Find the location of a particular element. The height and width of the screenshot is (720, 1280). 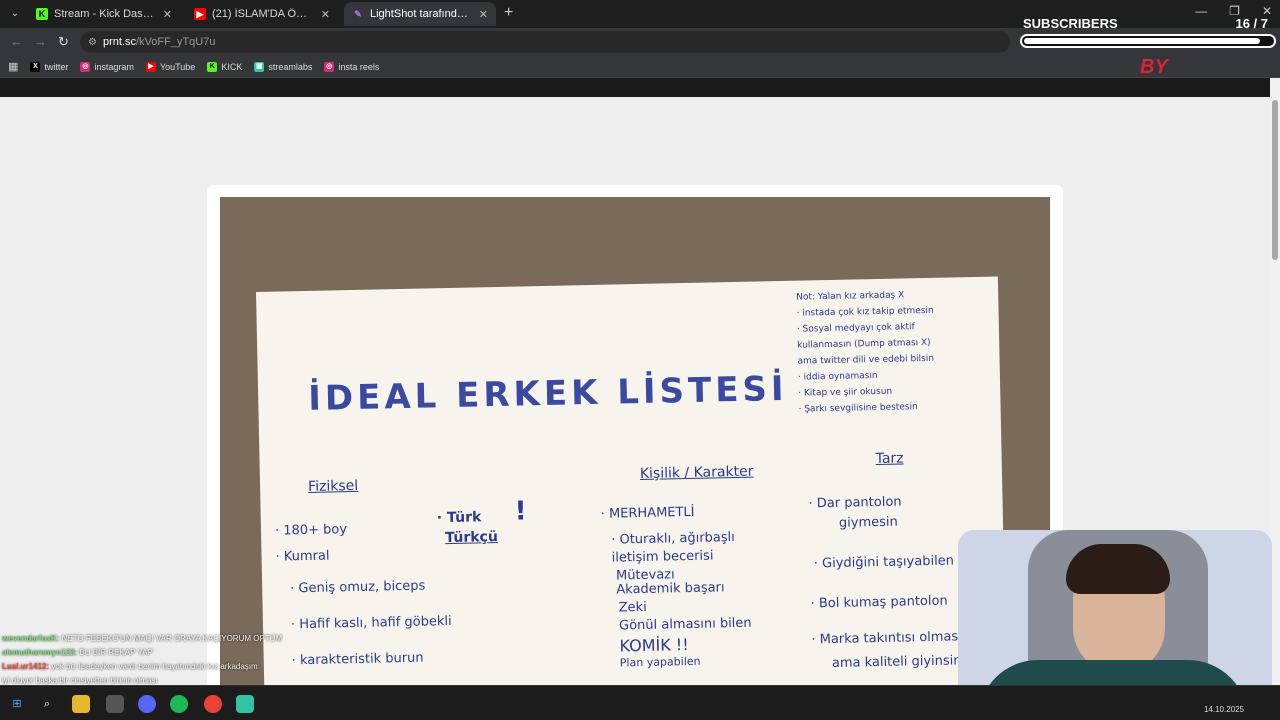

file-explorer-icon is located at coordinates (81, 704).